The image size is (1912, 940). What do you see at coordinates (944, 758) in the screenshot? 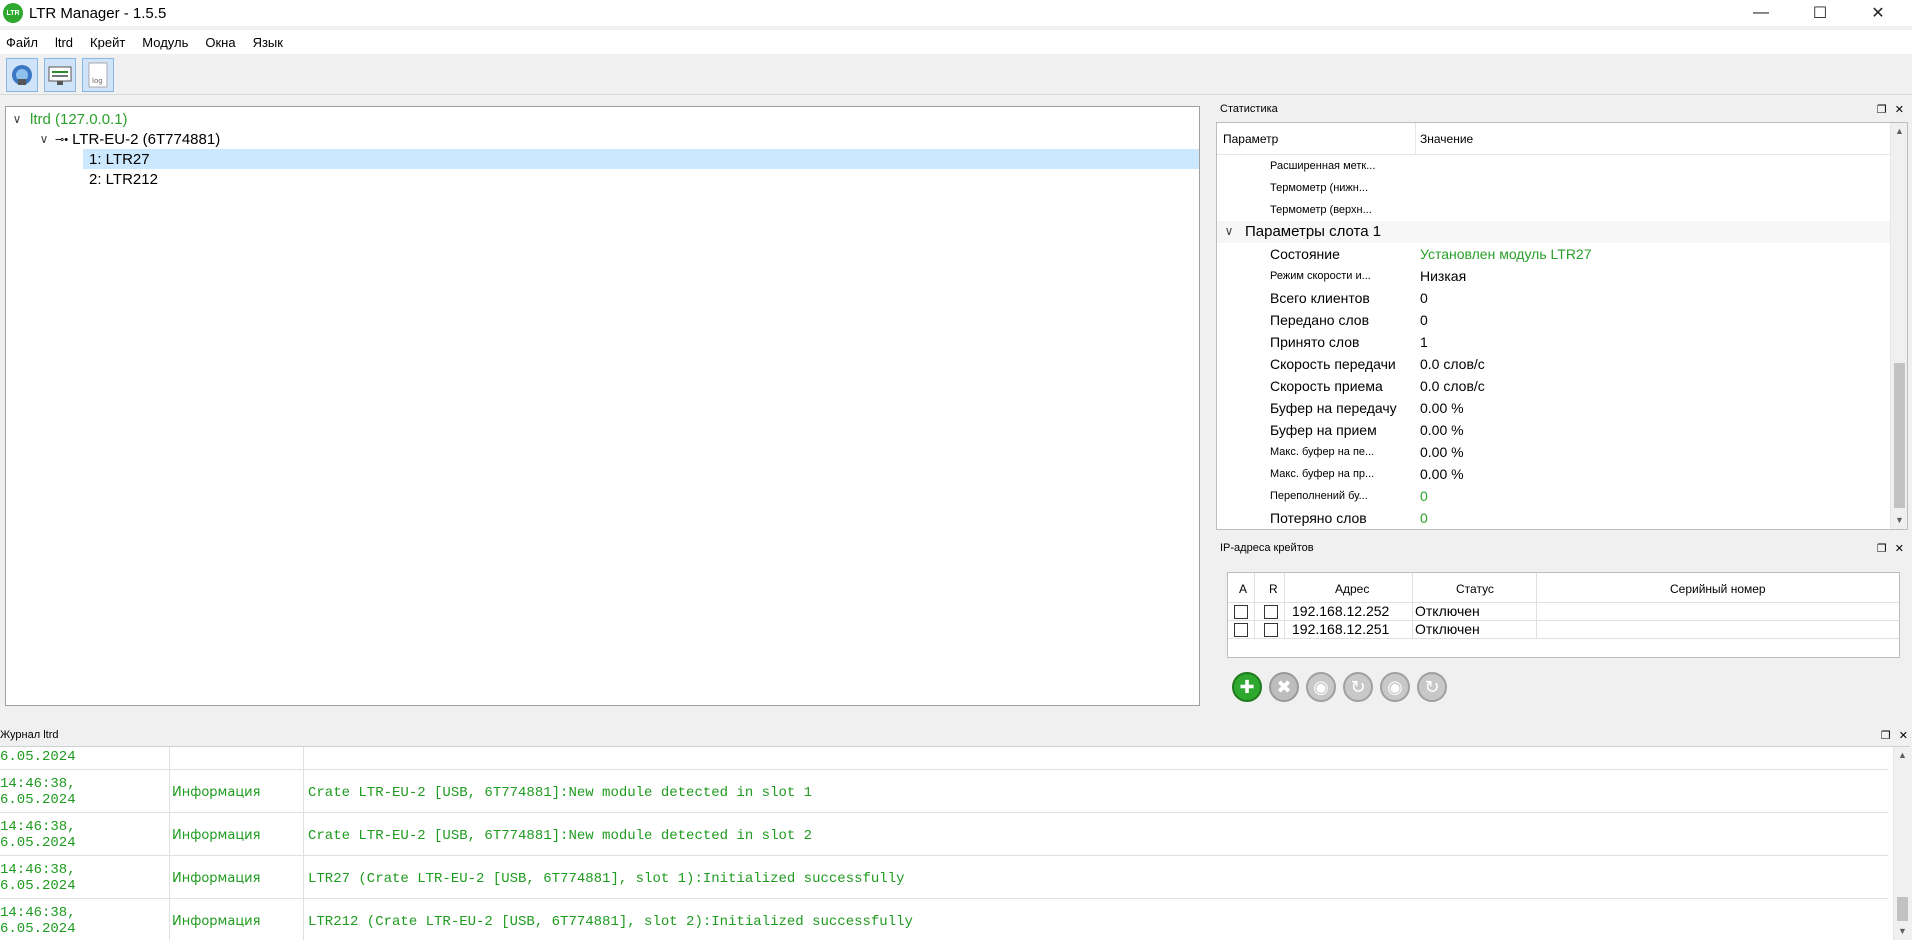
I see `log-row: 6.05.2024` at bounding box center [944, 758].